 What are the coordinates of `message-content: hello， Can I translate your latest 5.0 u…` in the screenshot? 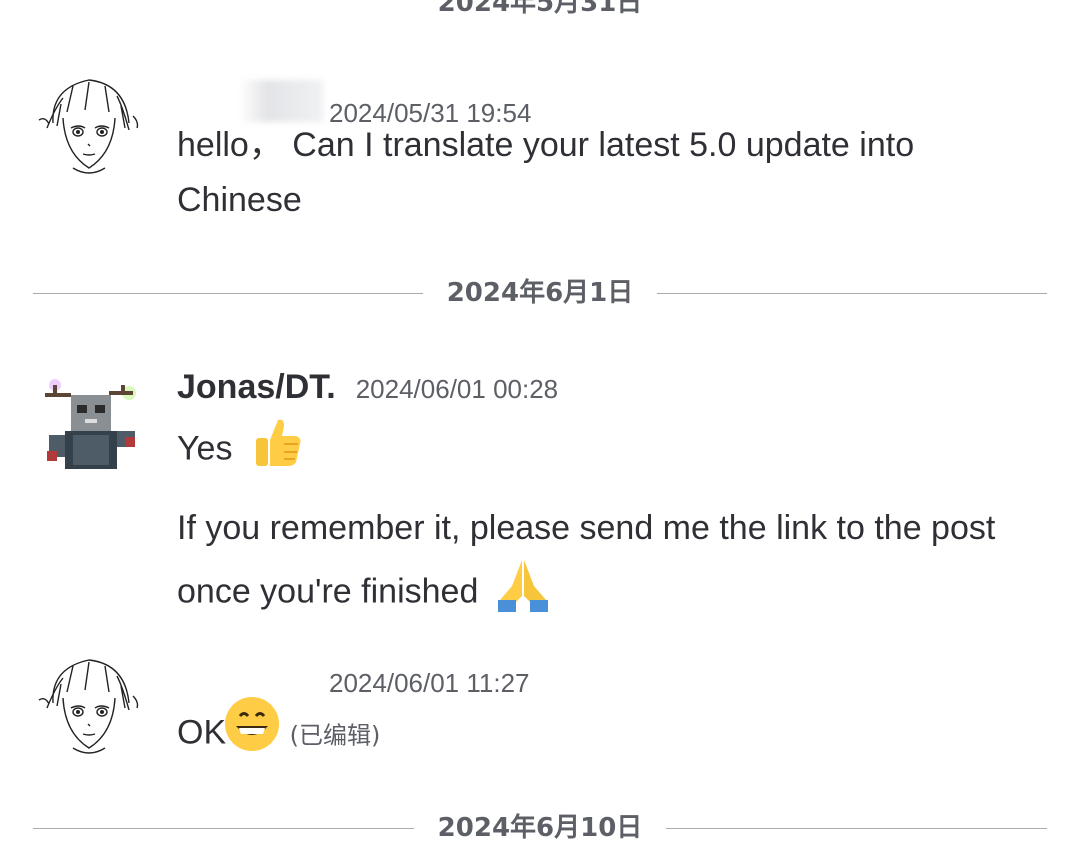 It's located at (545, 173).